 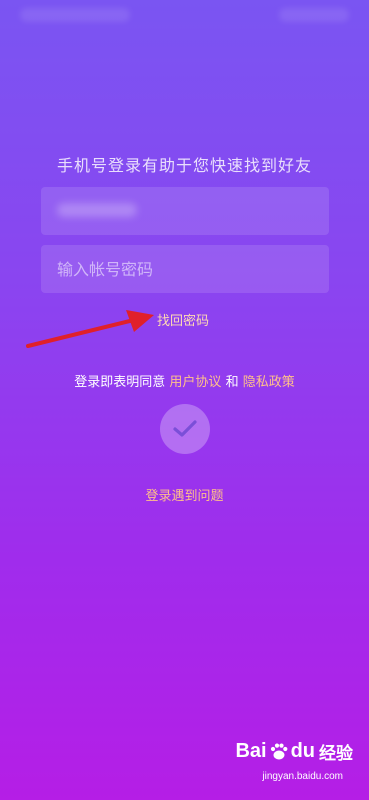 I want to click on password-field, so click(x=185, y=269).